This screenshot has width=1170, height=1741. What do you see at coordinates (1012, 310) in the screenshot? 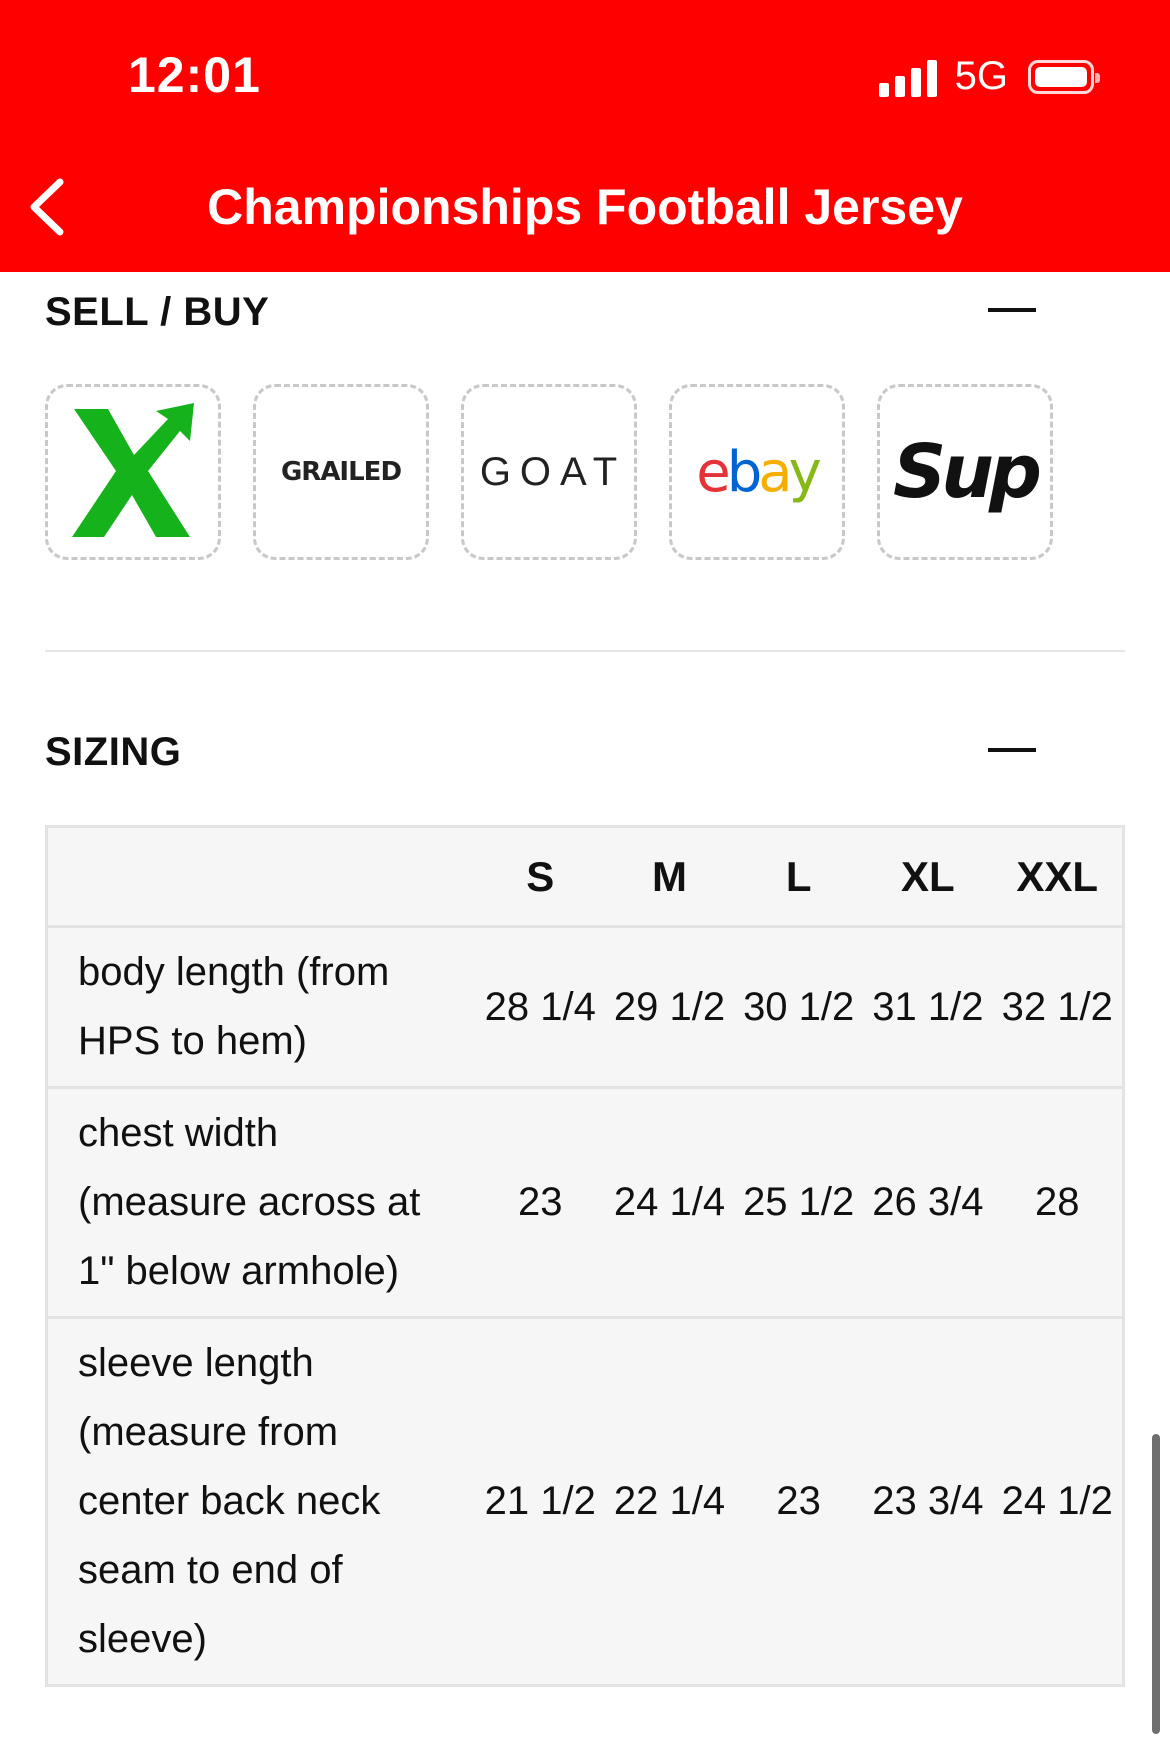
I see `sell-buy-collapse-button` at bounding box center [1012, 310].